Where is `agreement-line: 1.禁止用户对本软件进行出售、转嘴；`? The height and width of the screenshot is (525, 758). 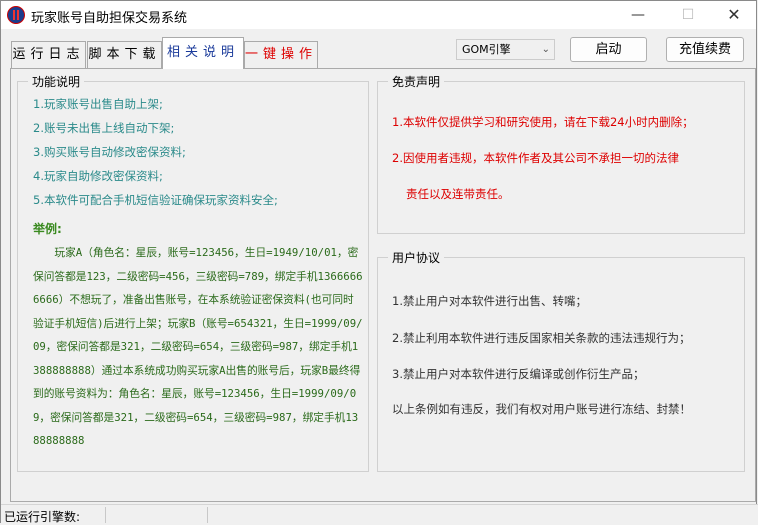 agreement-line: 1.禁止用户对本软件进行出售、转嘴； is located at coordinates (489, 301).